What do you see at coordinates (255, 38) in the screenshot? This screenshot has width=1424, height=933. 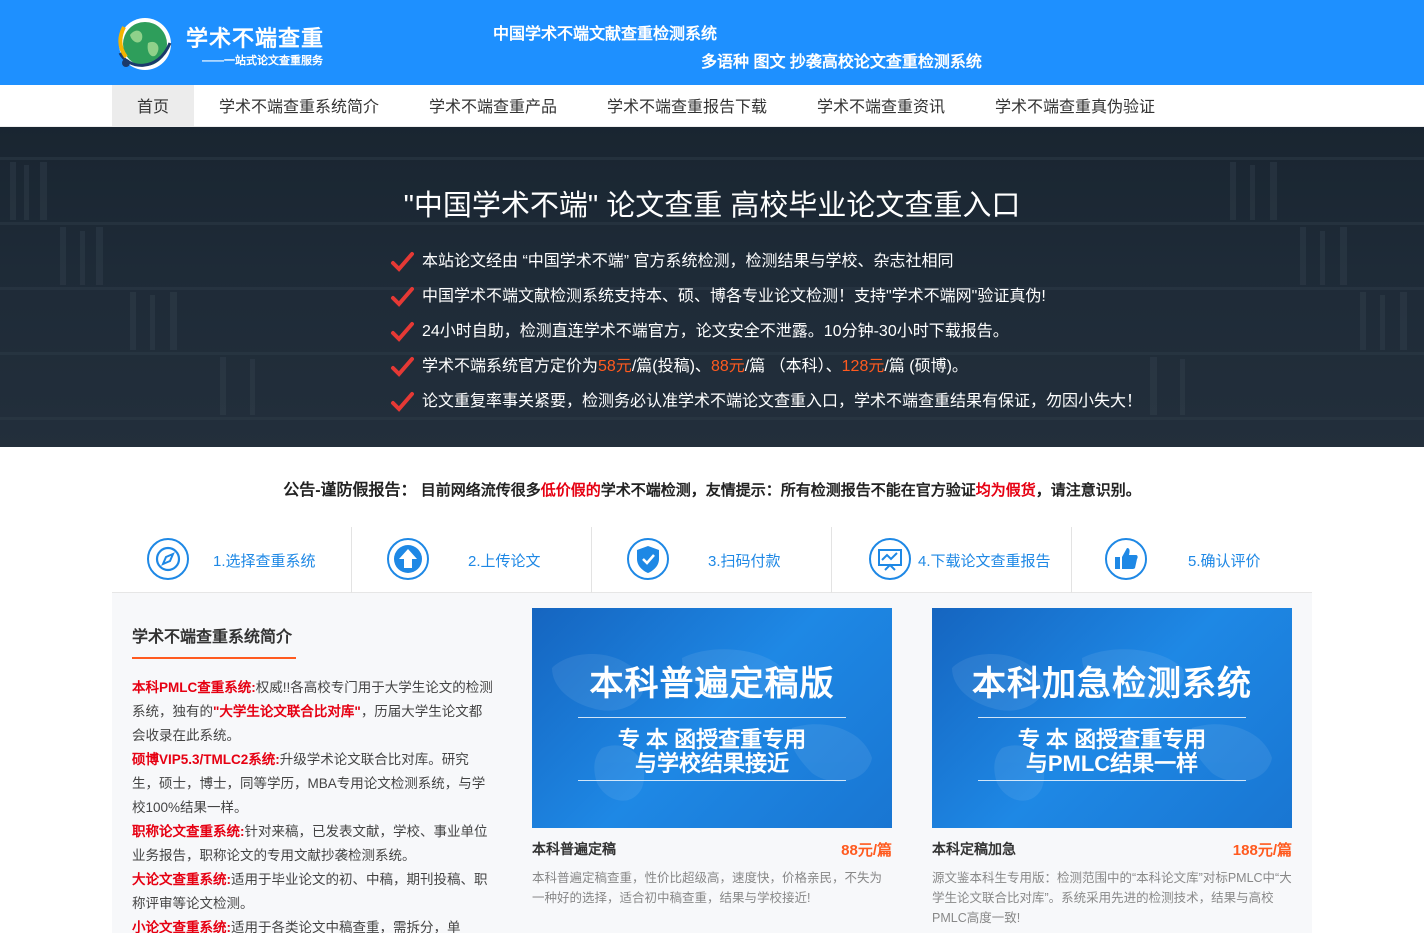 I see `logo-title: 学术不端查重` at bounding box center [255, 38].